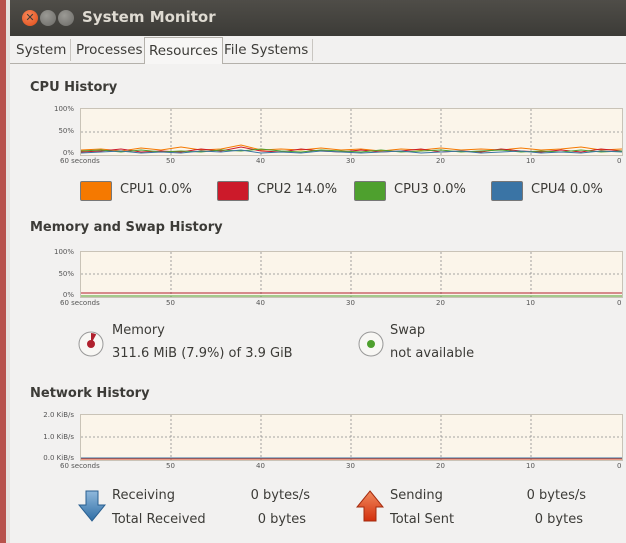 Image resolution: width=626 pixels, height=543 pixels. I want to click on cpu-graph-canvas, so click(351, 132).